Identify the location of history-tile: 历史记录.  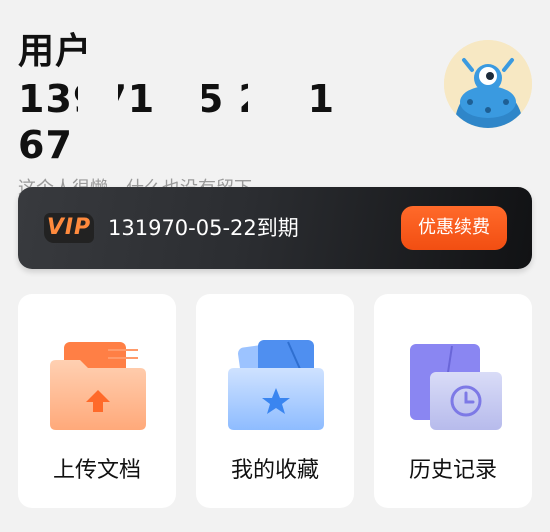
(453, 401).